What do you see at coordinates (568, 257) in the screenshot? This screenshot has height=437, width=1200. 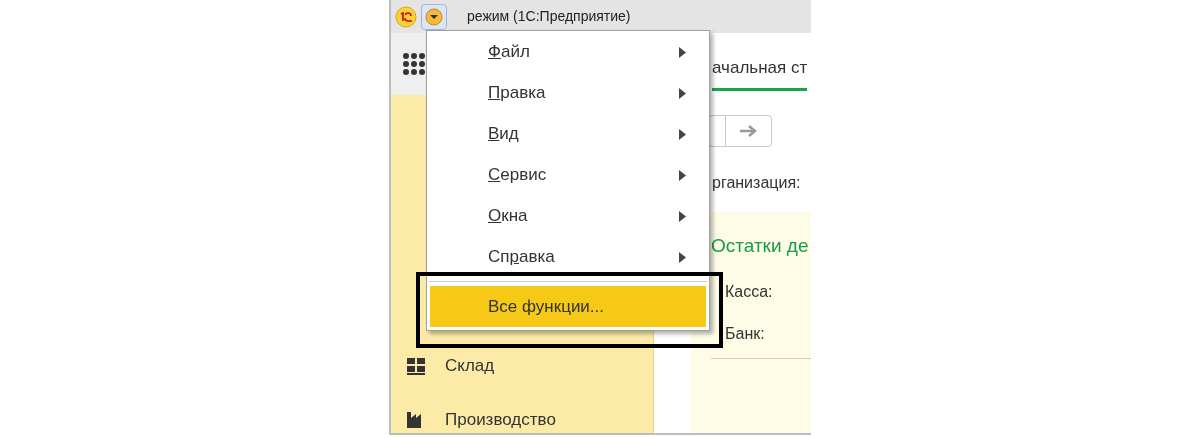 I see `menu-item: Справка` at bounding box center [568, 257].